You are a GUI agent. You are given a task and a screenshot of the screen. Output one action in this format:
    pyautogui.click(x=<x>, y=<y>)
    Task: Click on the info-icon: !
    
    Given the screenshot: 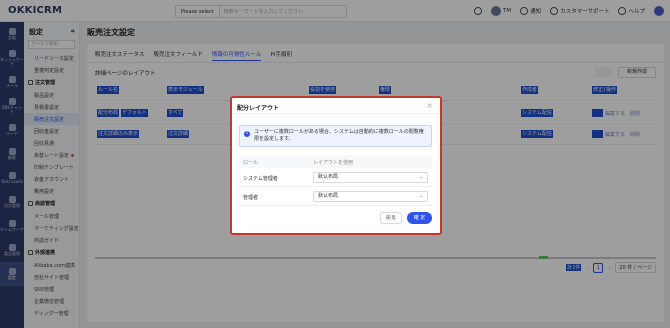 What is the action you would take?
    pyautogui.click(x=247, y=134)
    